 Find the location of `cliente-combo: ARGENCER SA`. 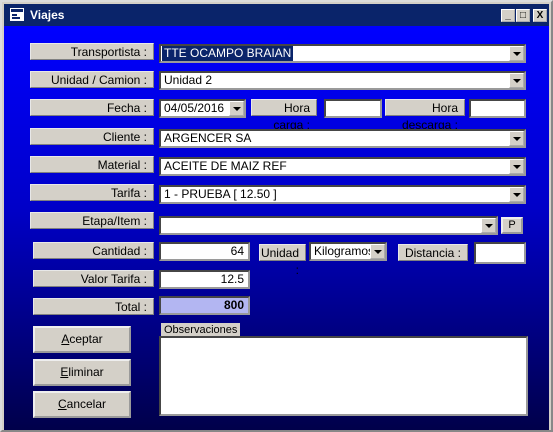

cliente-combo: ARGENCER SA is located at coordinates (342, 138).